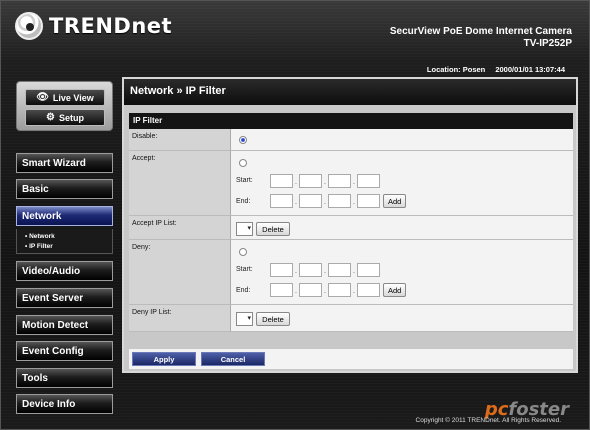 The image size is (590, 430). I want to click on menu-item-tools: Tools, so click(64, 378).